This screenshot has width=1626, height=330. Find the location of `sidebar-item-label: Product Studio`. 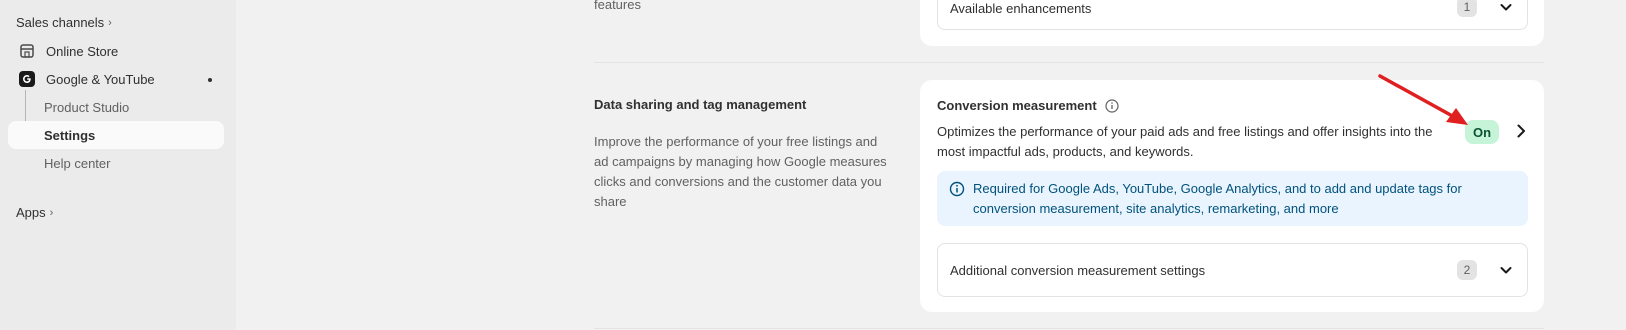

sidebar-item-label: Product Studio is located at coordinates (87, 107).